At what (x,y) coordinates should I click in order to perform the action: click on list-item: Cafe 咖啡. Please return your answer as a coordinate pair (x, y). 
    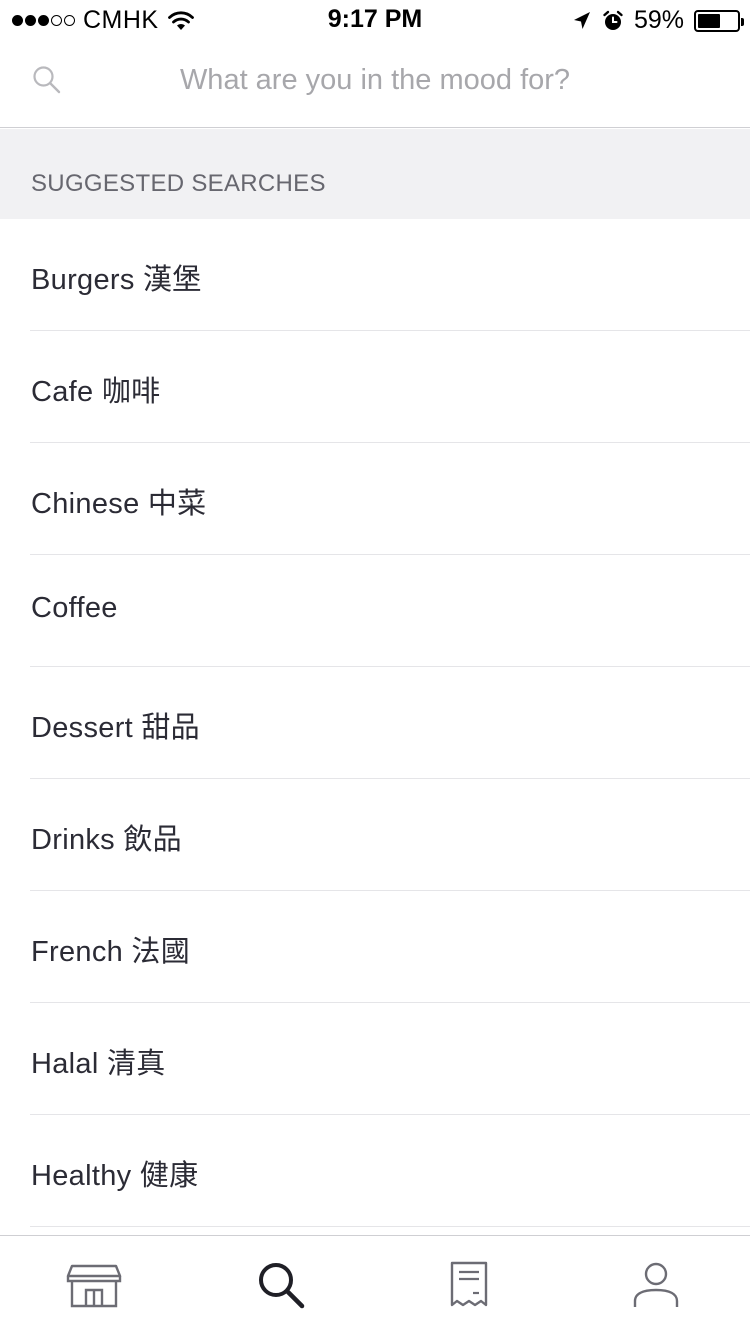
    Looking at the image, I should click on (375, 387).